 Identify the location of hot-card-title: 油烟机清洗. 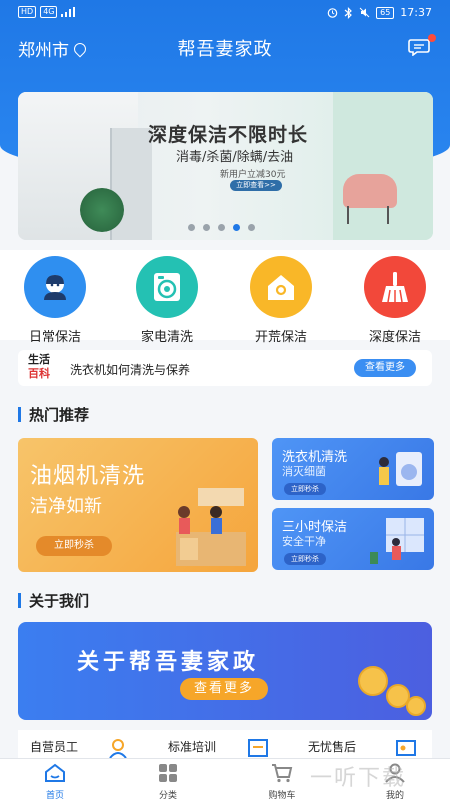
(88, 476).